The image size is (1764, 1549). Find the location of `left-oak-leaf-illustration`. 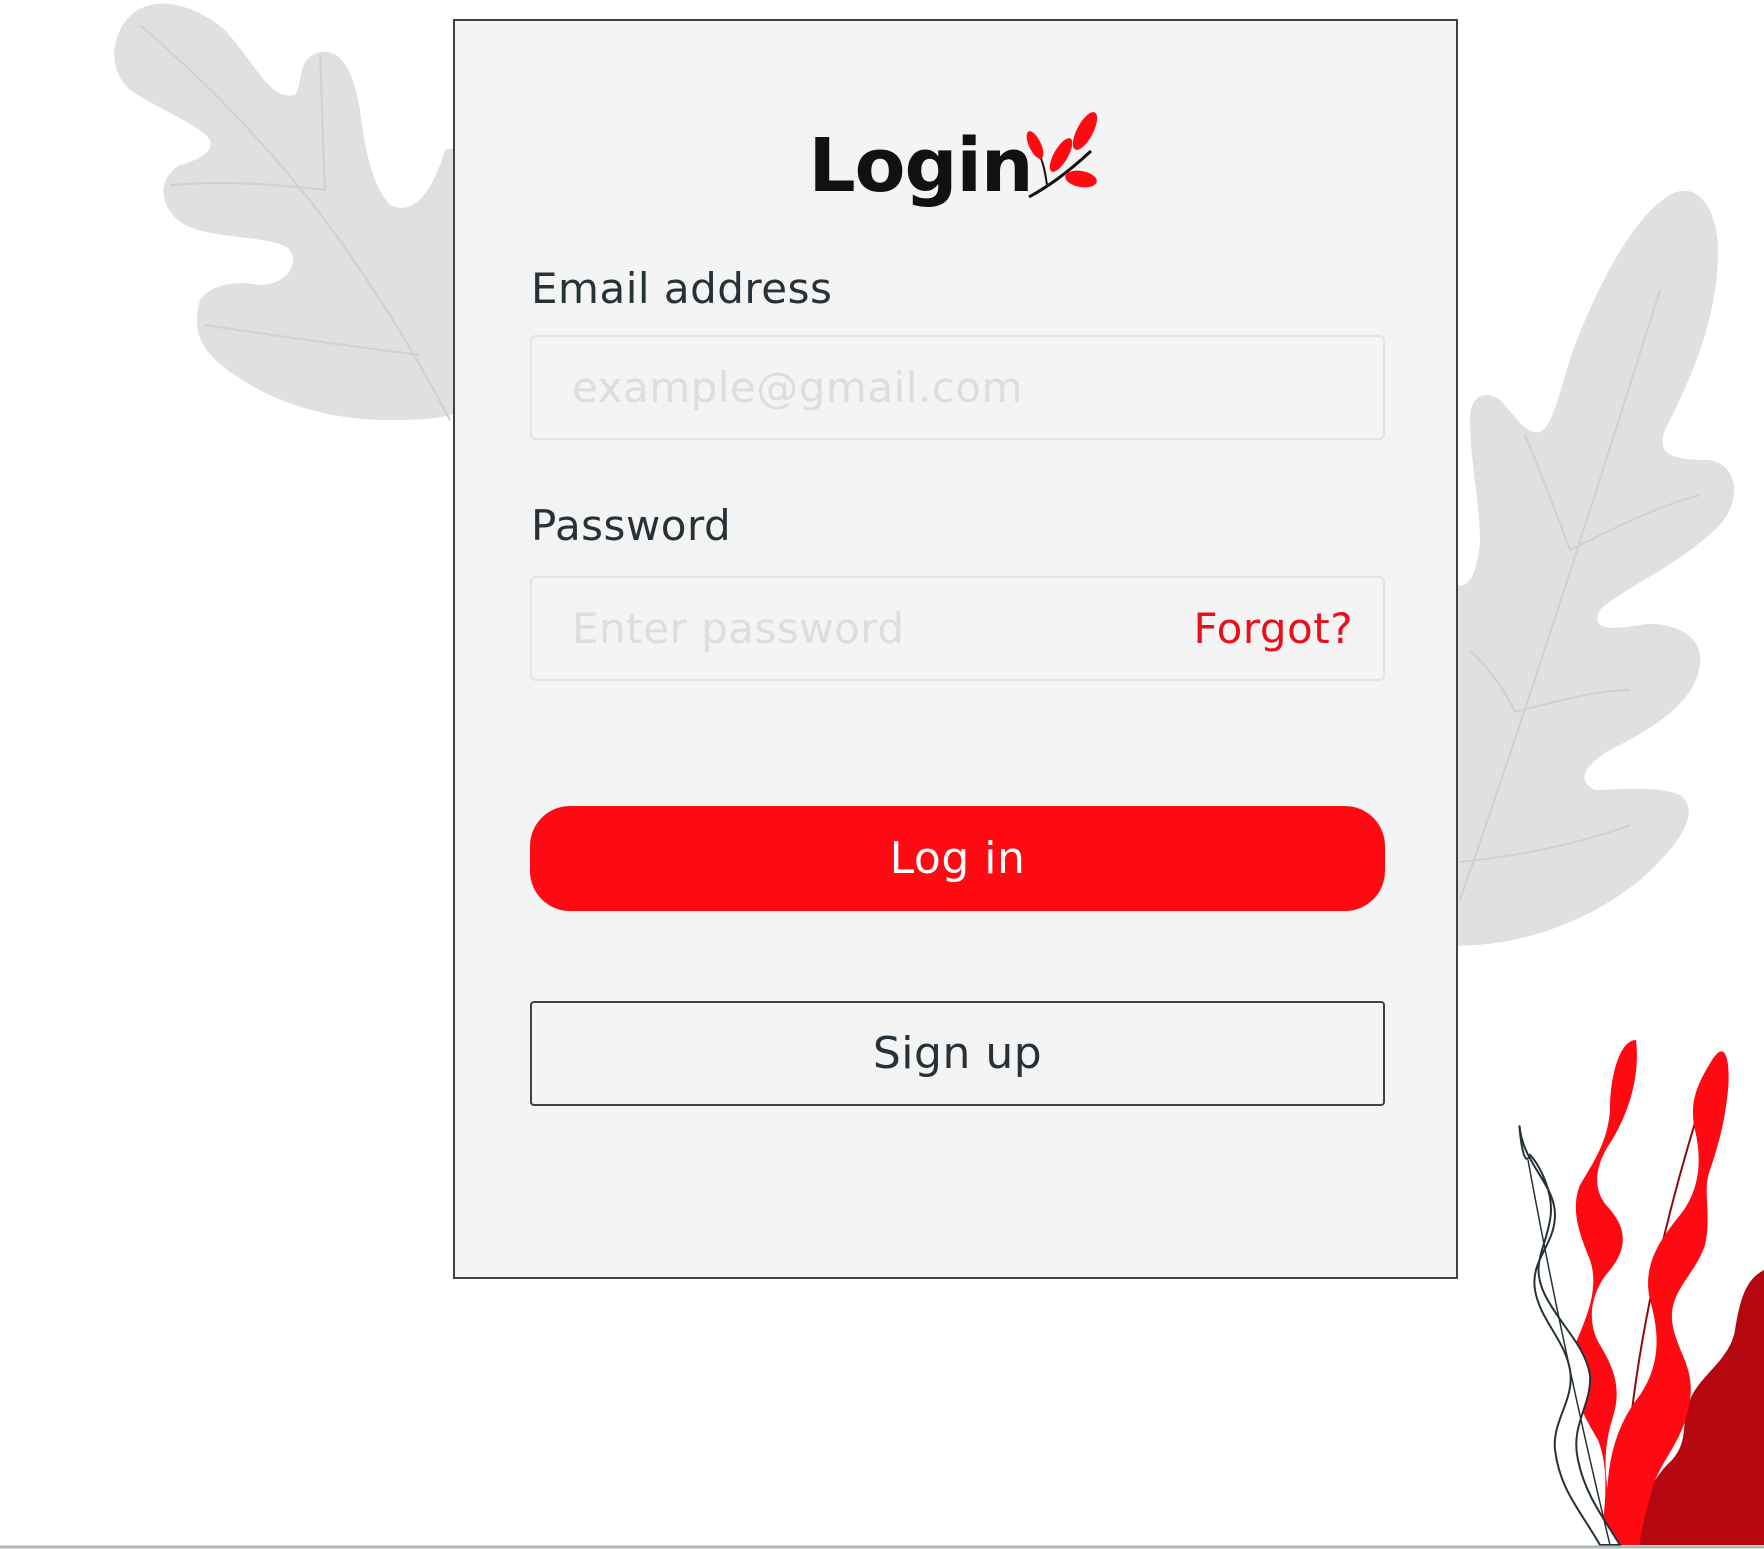

left-oak-leaf-illustration is located at coordinates (292, 212).